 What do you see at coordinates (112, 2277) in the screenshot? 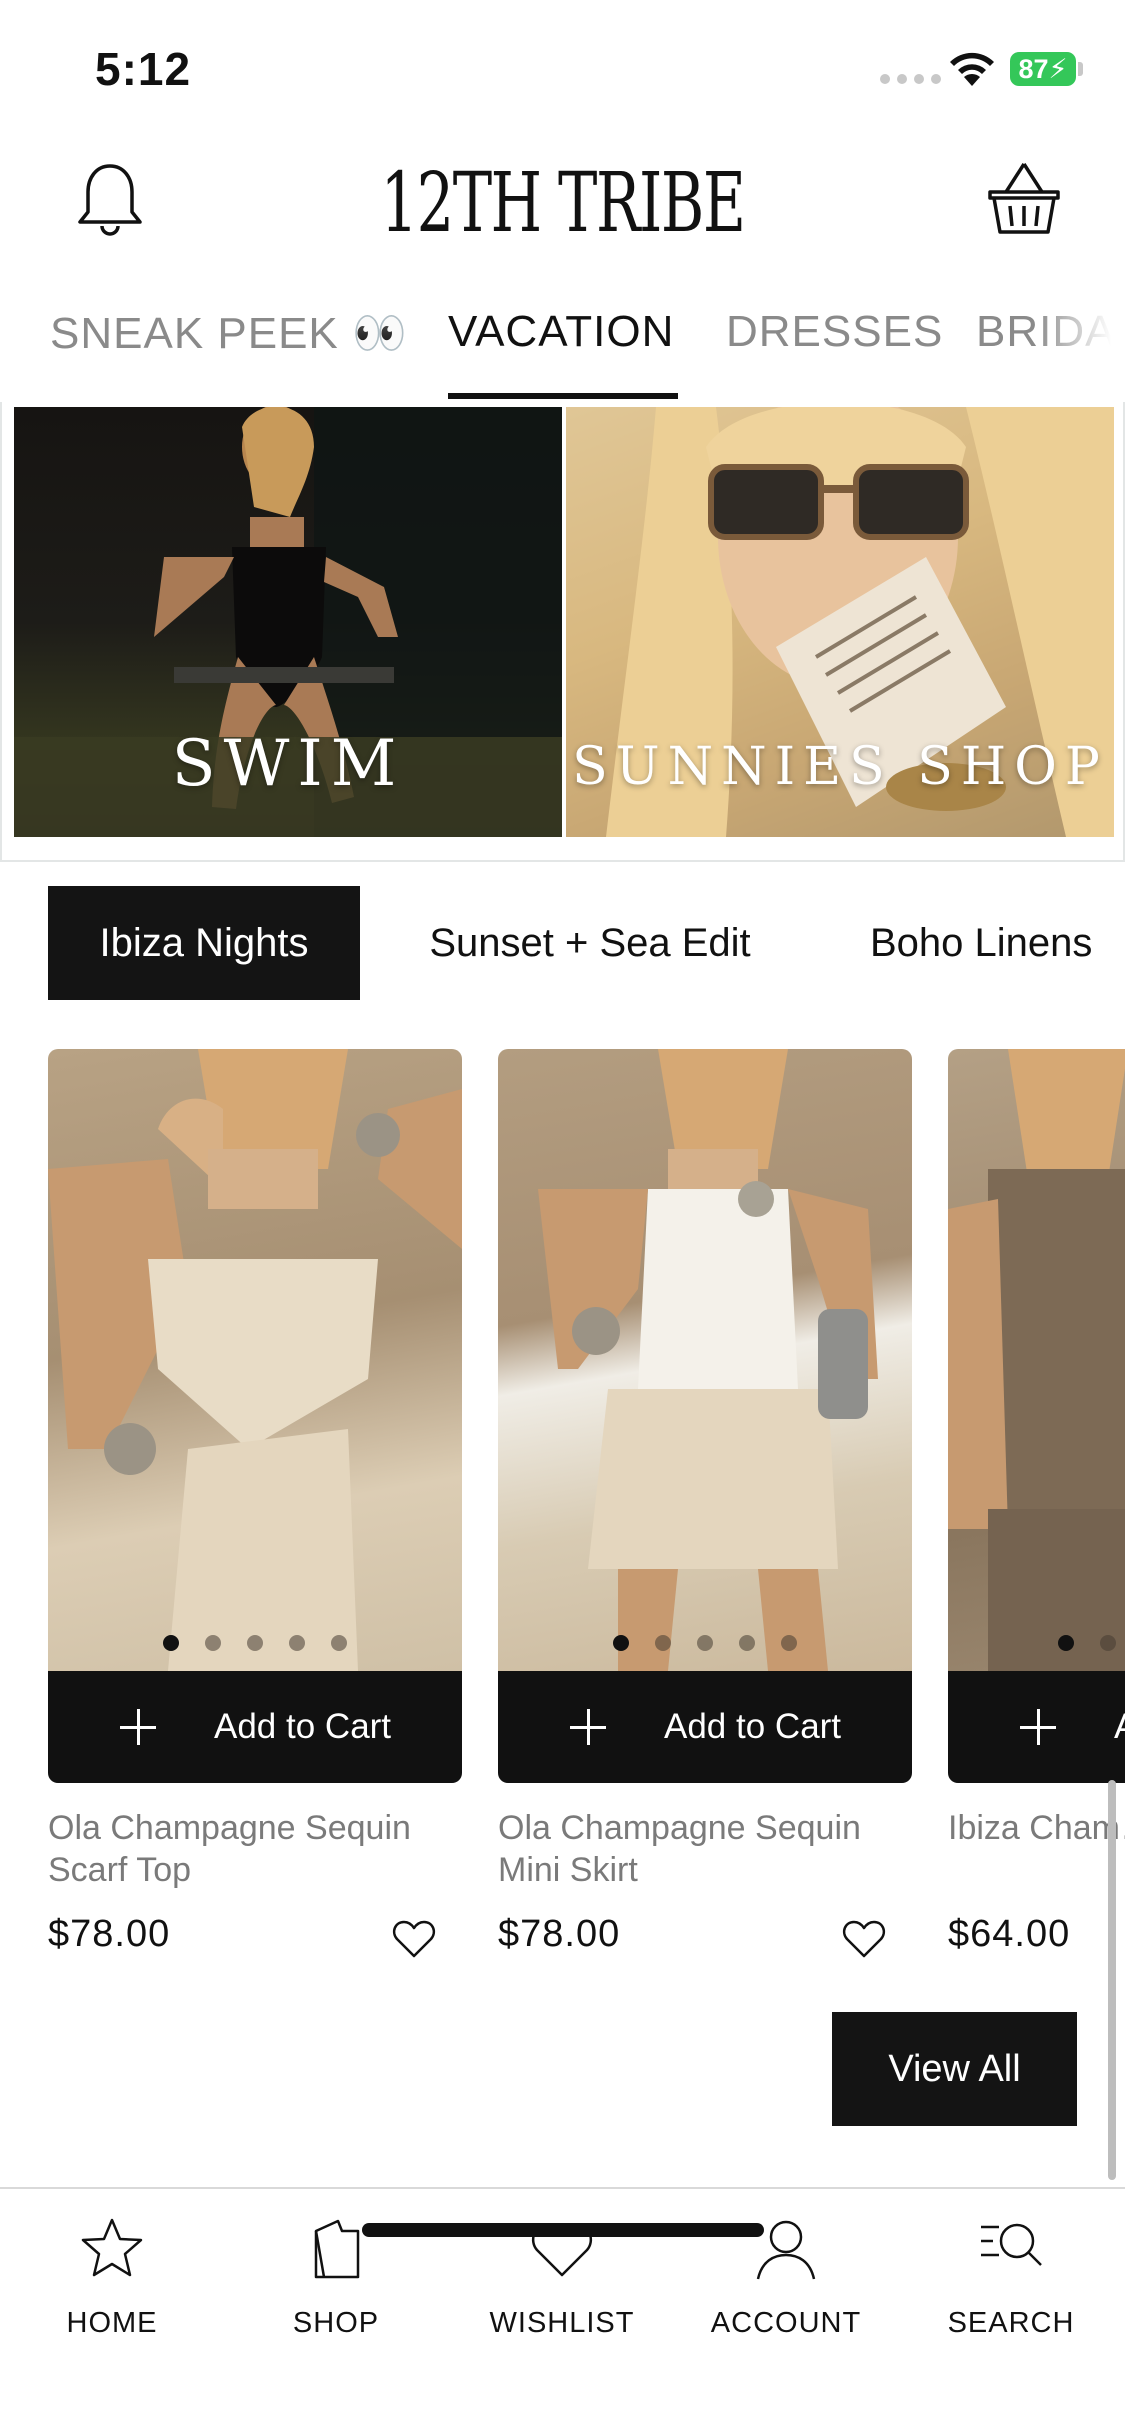
I see `nav-home: HOME` at bounding box center [112, 2277].